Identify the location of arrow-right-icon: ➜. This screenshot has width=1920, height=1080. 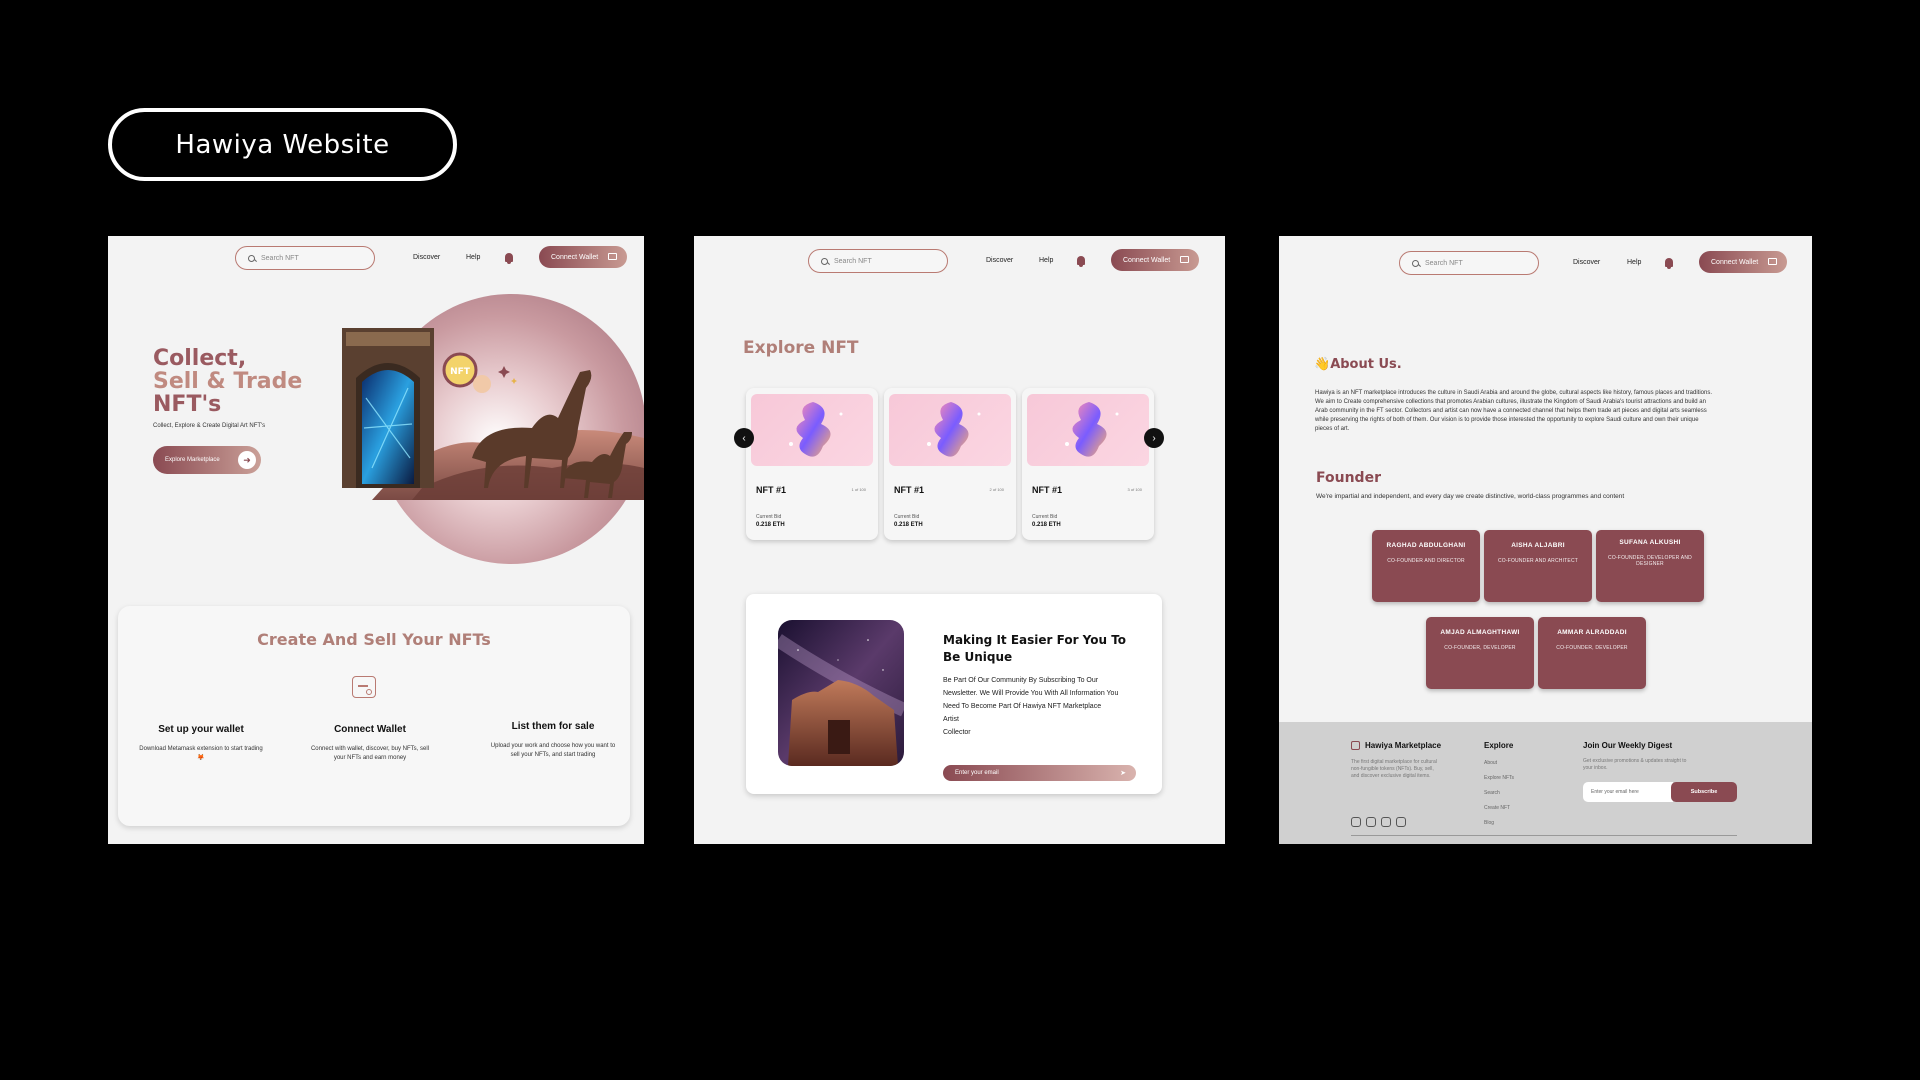
(247, 460).